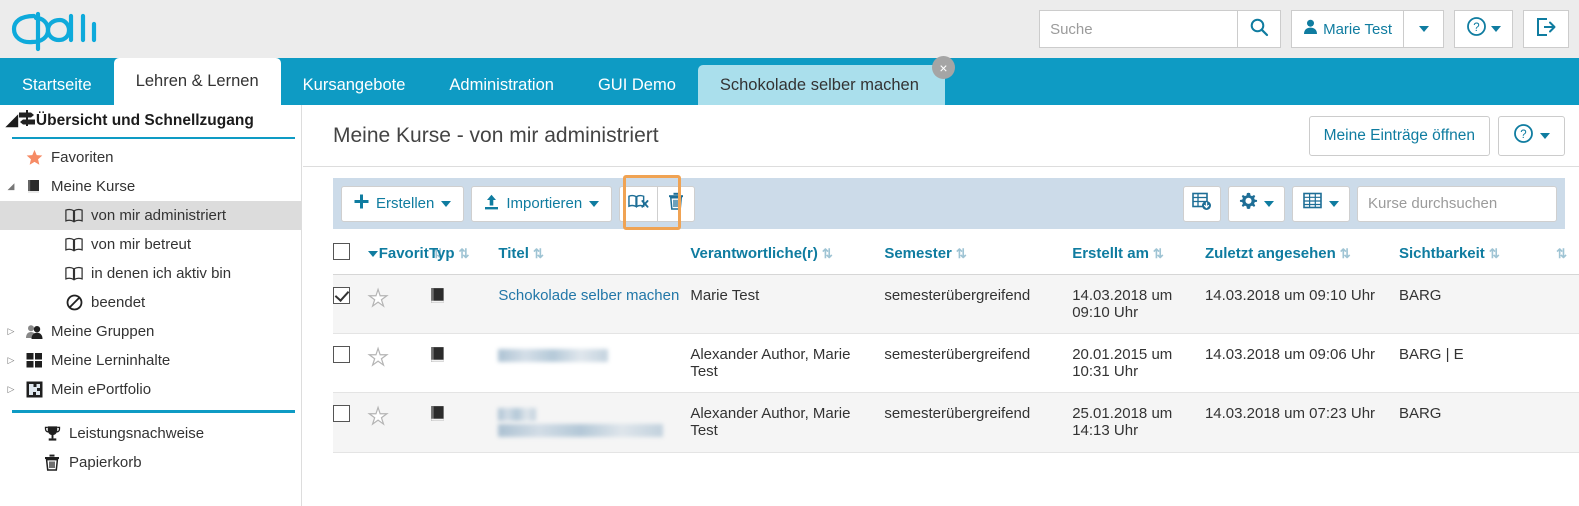 Image resolution: width=1579 pixels, height=506 pixels. Describe the element at coordinates (150, 302) in the screenshot. I see `sidebar-item-beendet: beendet` at that location.